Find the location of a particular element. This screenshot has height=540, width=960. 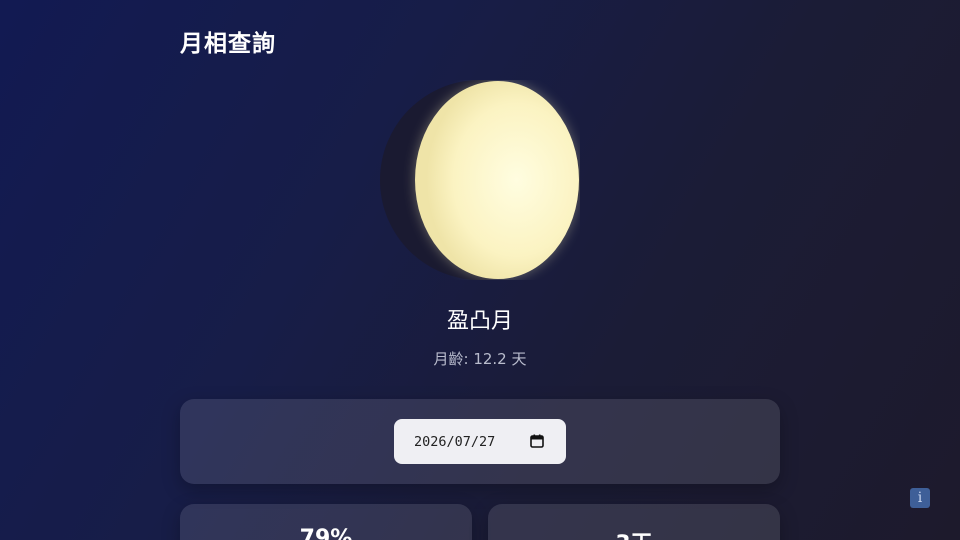

illumination-card: 79% is located at coordinates (326, 522).